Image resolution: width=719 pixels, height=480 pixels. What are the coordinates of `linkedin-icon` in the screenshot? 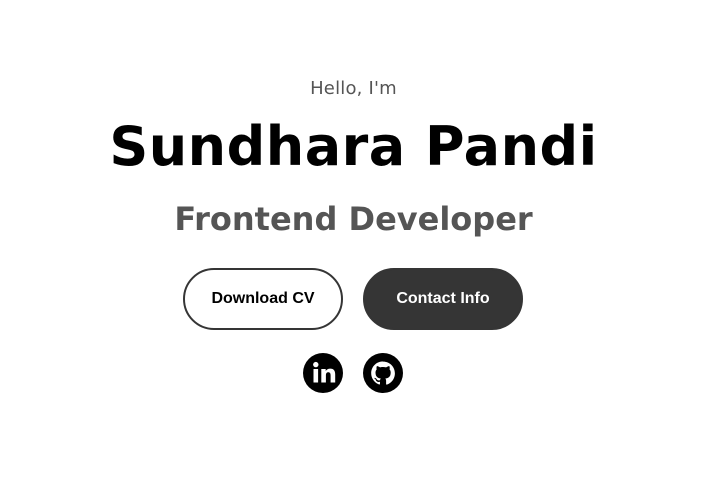 It's located at (323, 373).